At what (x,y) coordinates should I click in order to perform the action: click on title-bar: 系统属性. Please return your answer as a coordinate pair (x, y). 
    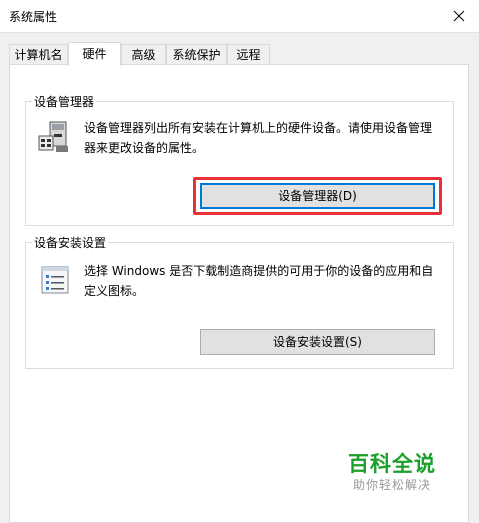
    Looking at the image, I should click on (239, 16).